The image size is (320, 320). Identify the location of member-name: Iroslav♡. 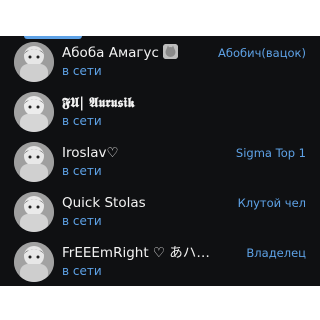
(90, 153).